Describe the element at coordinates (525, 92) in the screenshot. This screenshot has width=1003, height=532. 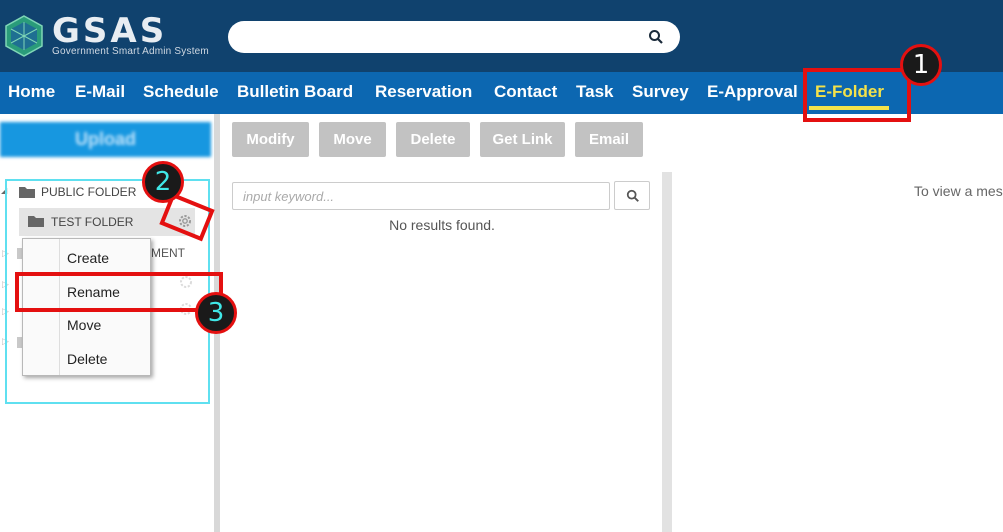
I see `nav-contact: Contact` at that location.